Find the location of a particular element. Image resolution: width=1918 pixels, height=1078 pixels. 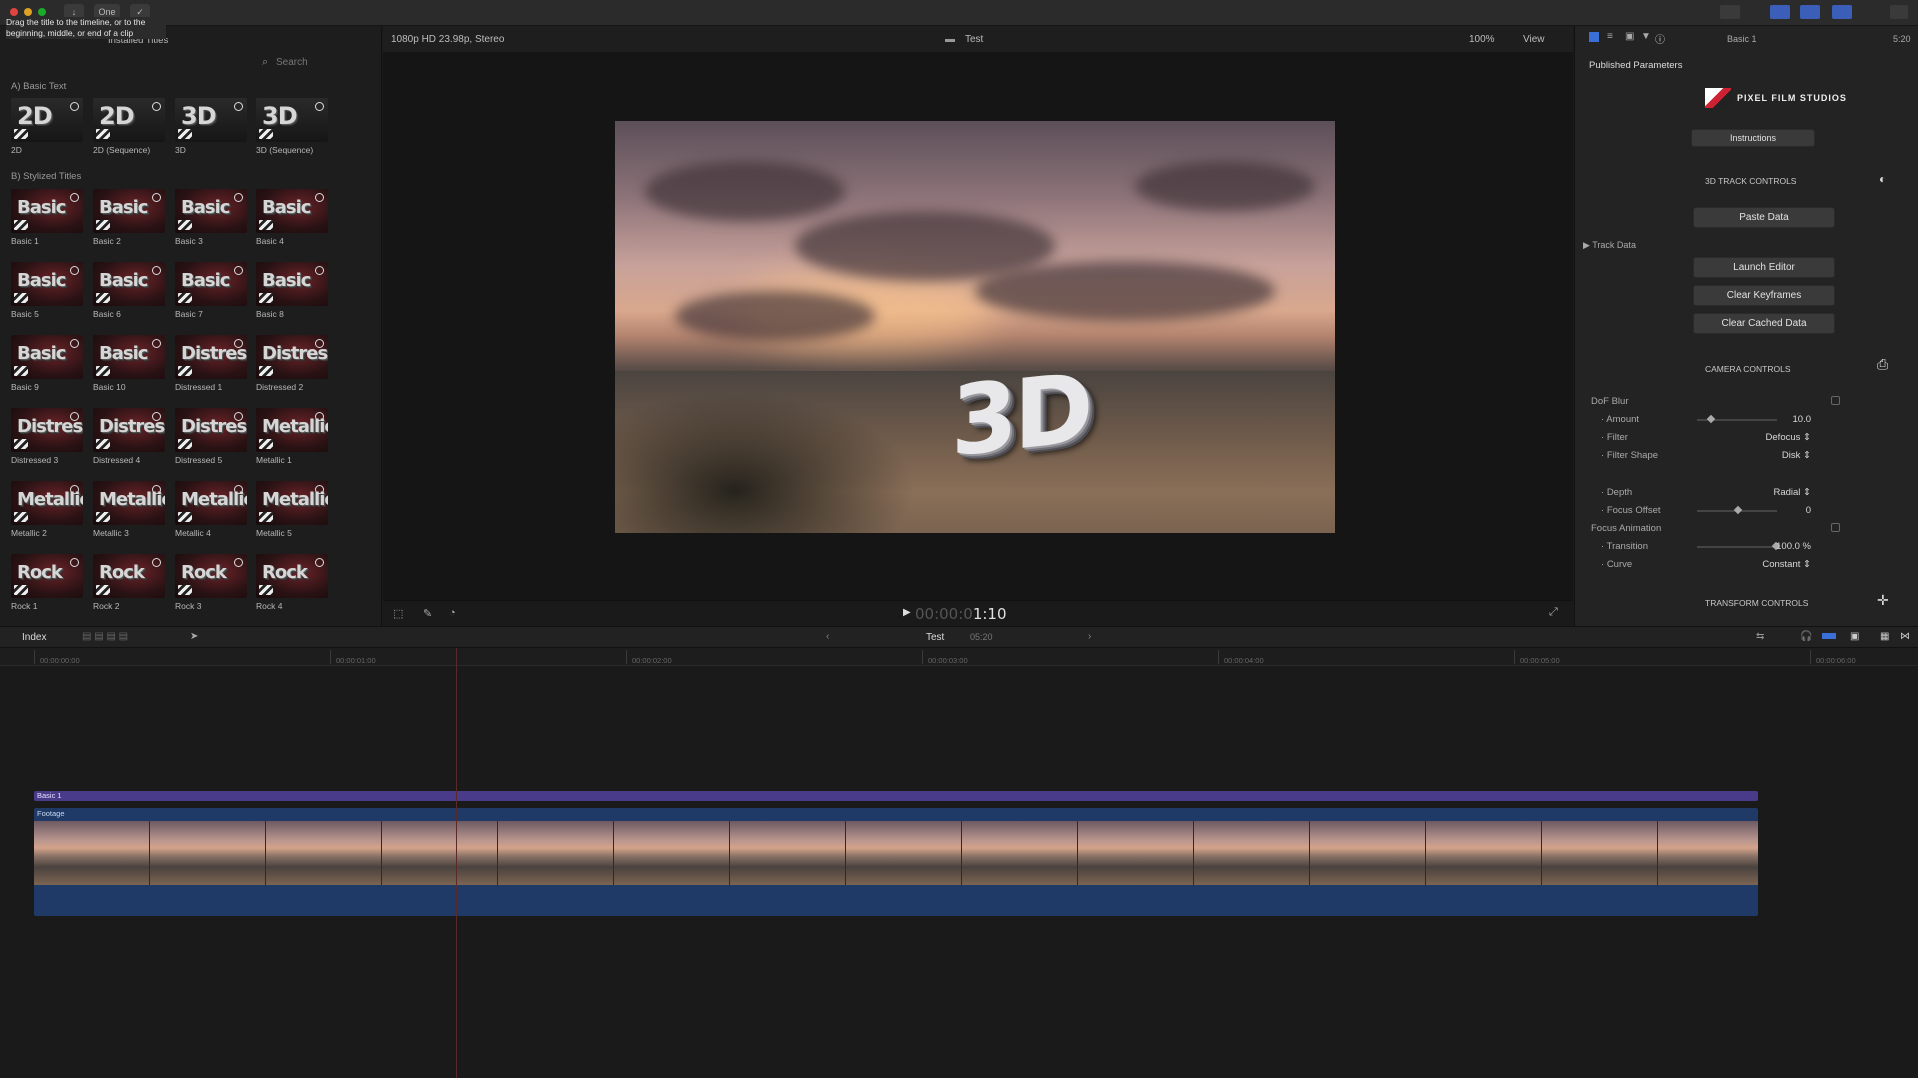

ruler-label: 00:00:02:00 is located at coordinates (652, 660).